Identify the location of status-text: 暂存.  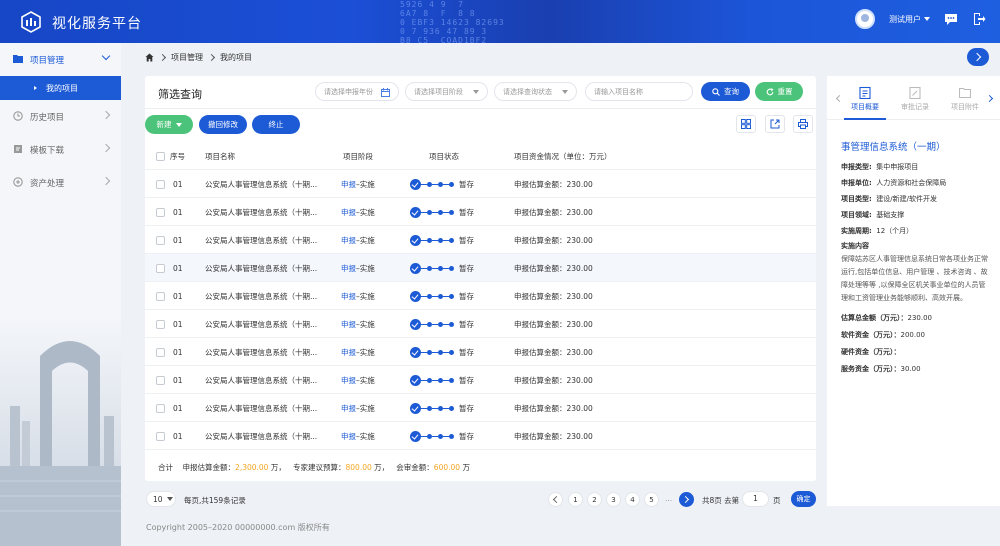
(466, 380).